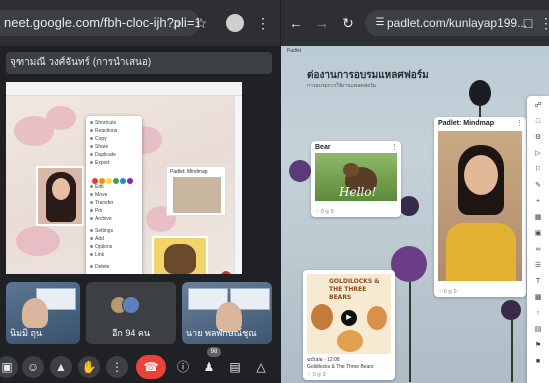 The height and width of the screenshot is (383, 549). Describe the element at coordinates (43, 313) in the screenshot. I see `participant-tile: นิมมิ ถุน` at that location.